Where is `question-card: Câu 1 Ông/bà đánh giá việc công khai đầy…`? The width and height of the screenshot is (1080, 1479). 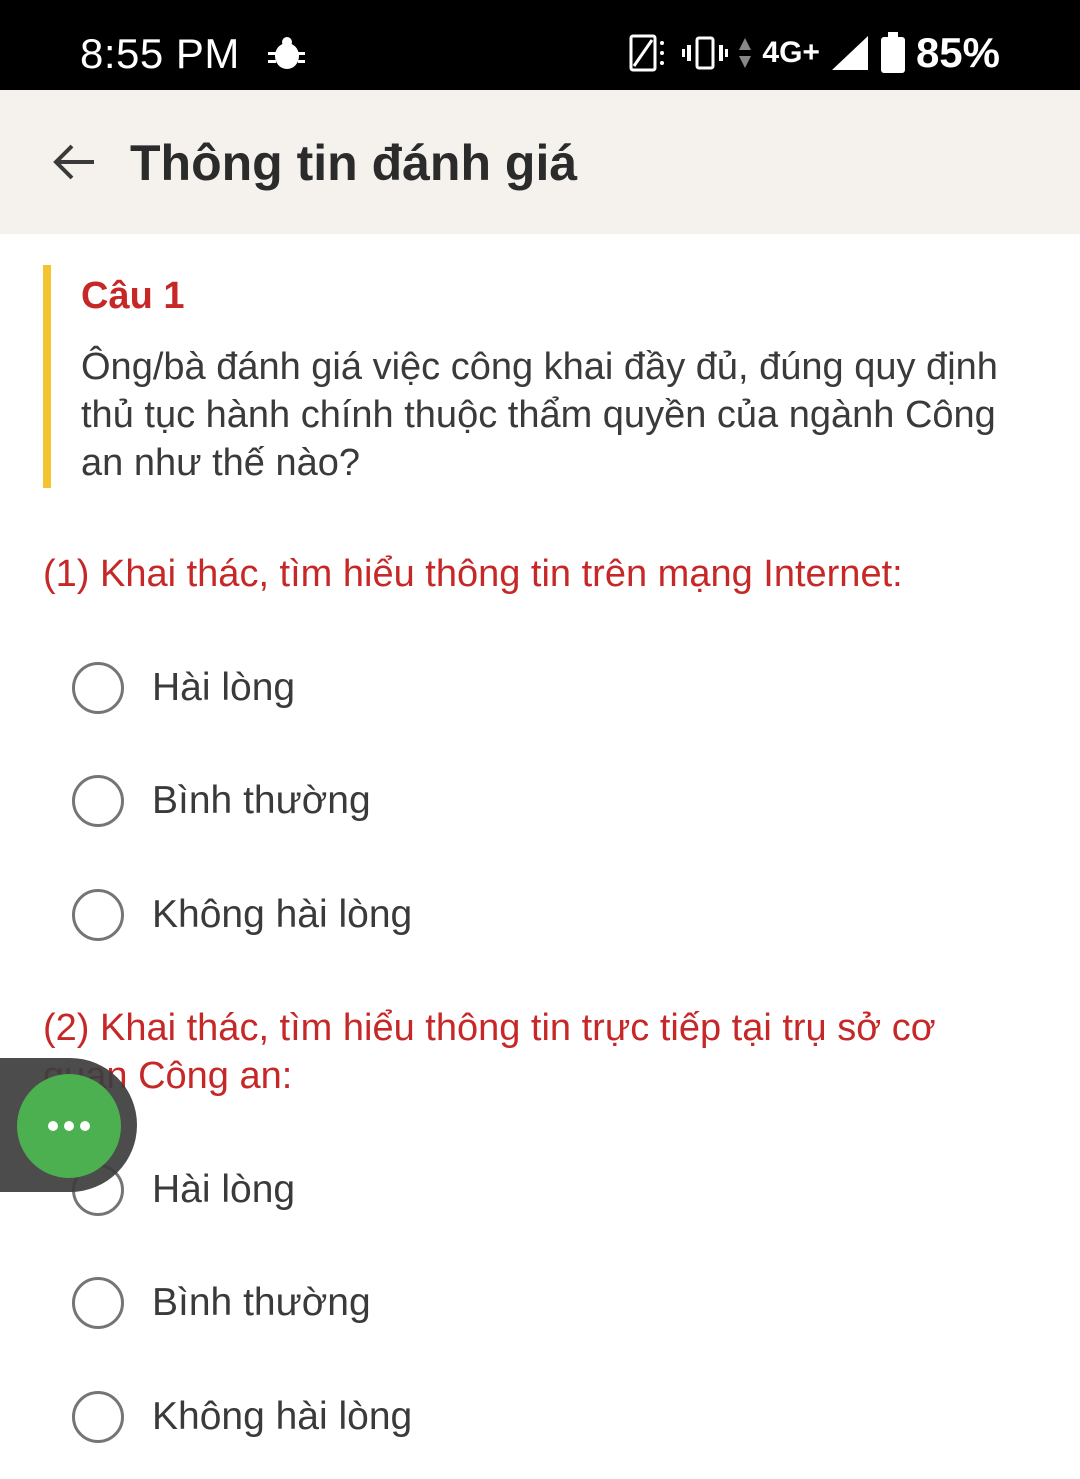
question-card: Câu 1 Ông/bà đánh giá việc công khai đầy… is located at coordinates (523, 376).